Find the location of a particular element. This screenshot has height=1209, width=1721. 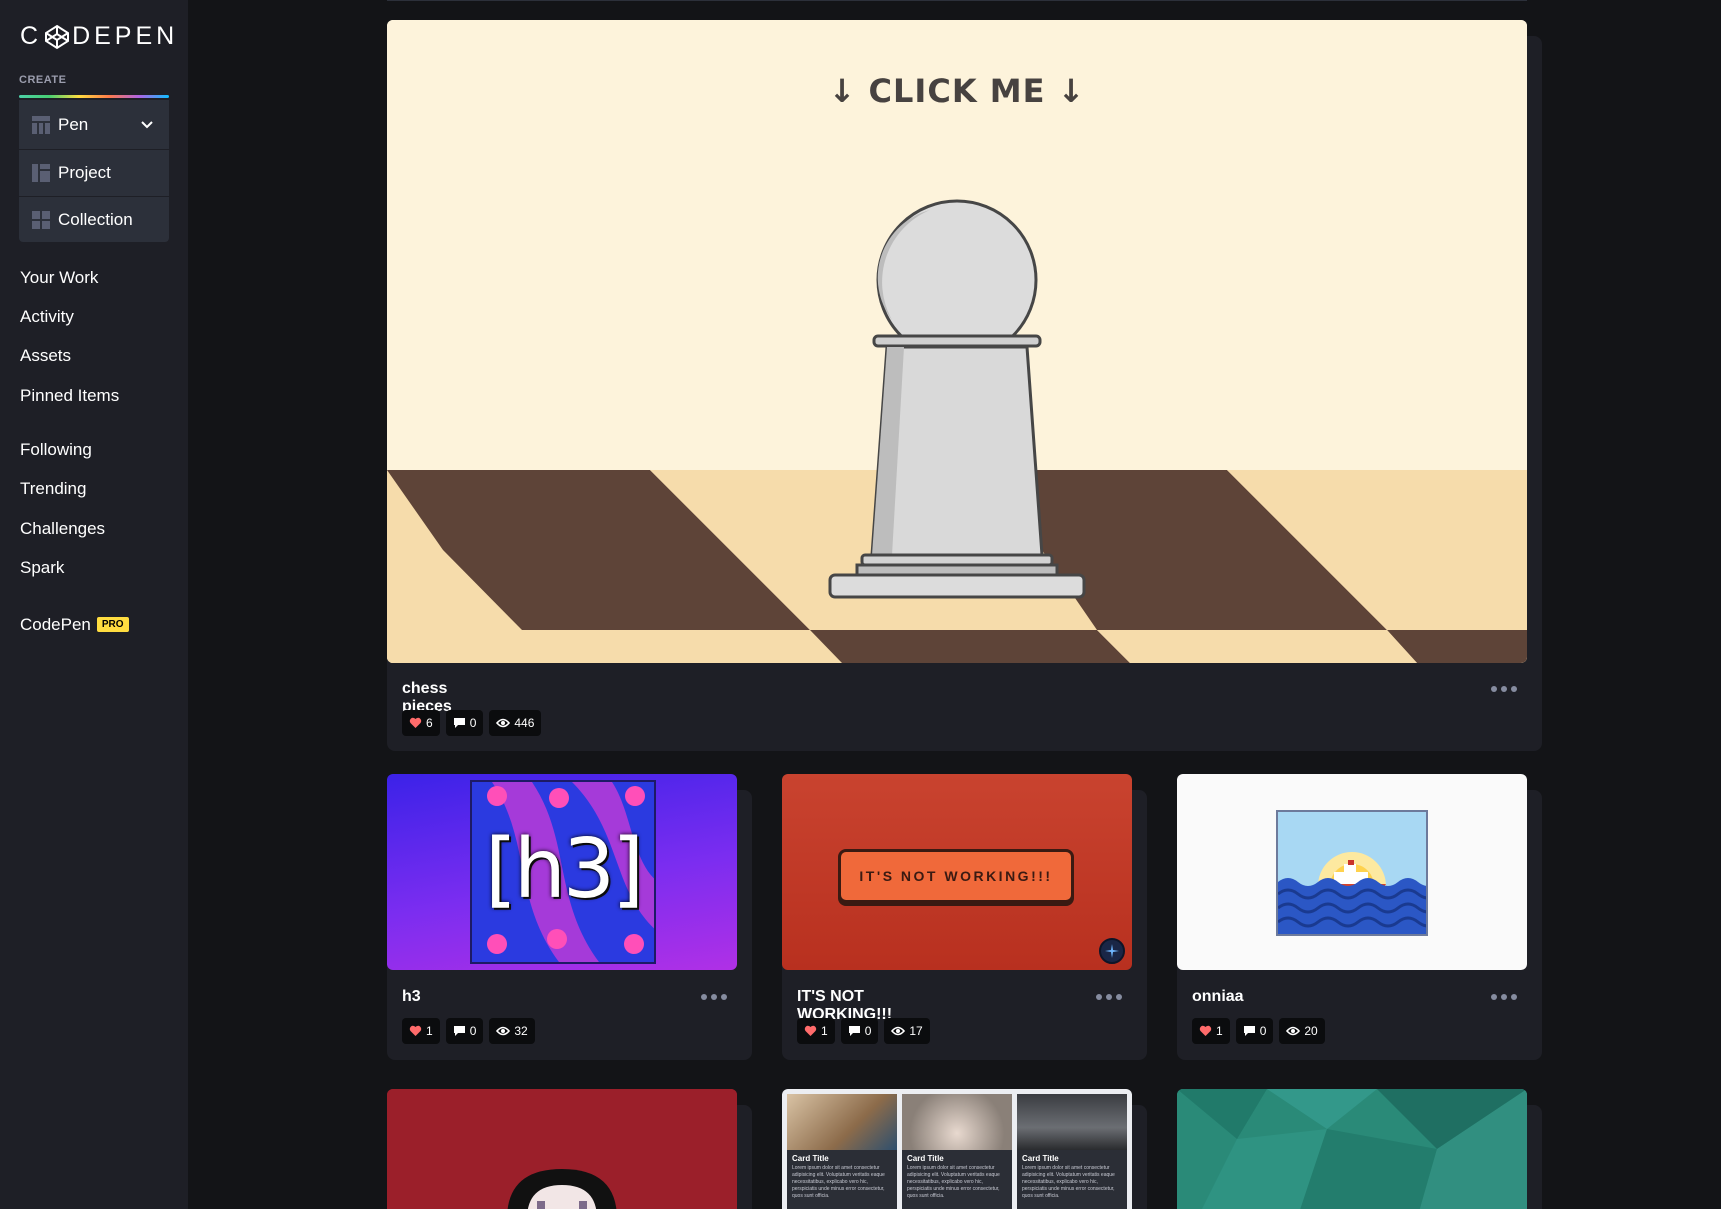

boat-illustration is located at coordinates (1352, 873).